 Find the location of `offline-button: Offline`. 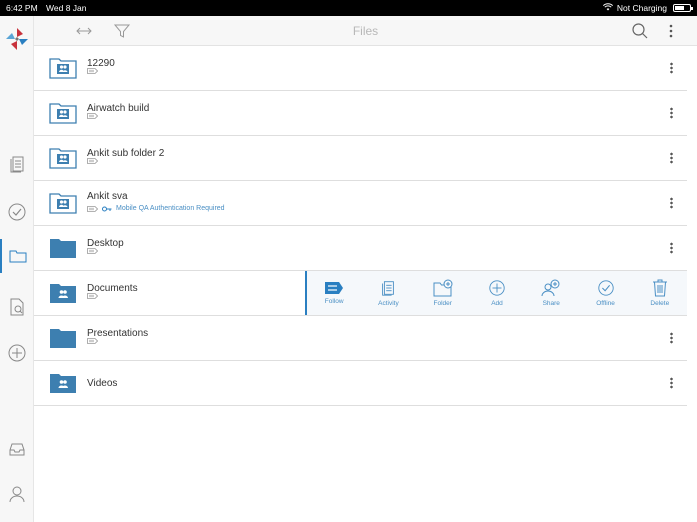

offline-button: Offline is located at coordinates (605, 293).